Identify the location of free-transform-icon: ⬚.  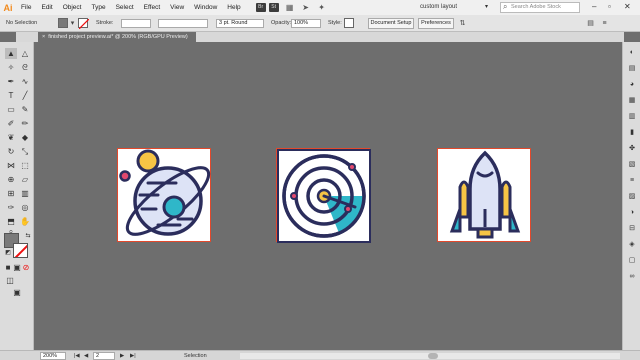
(25, 165).